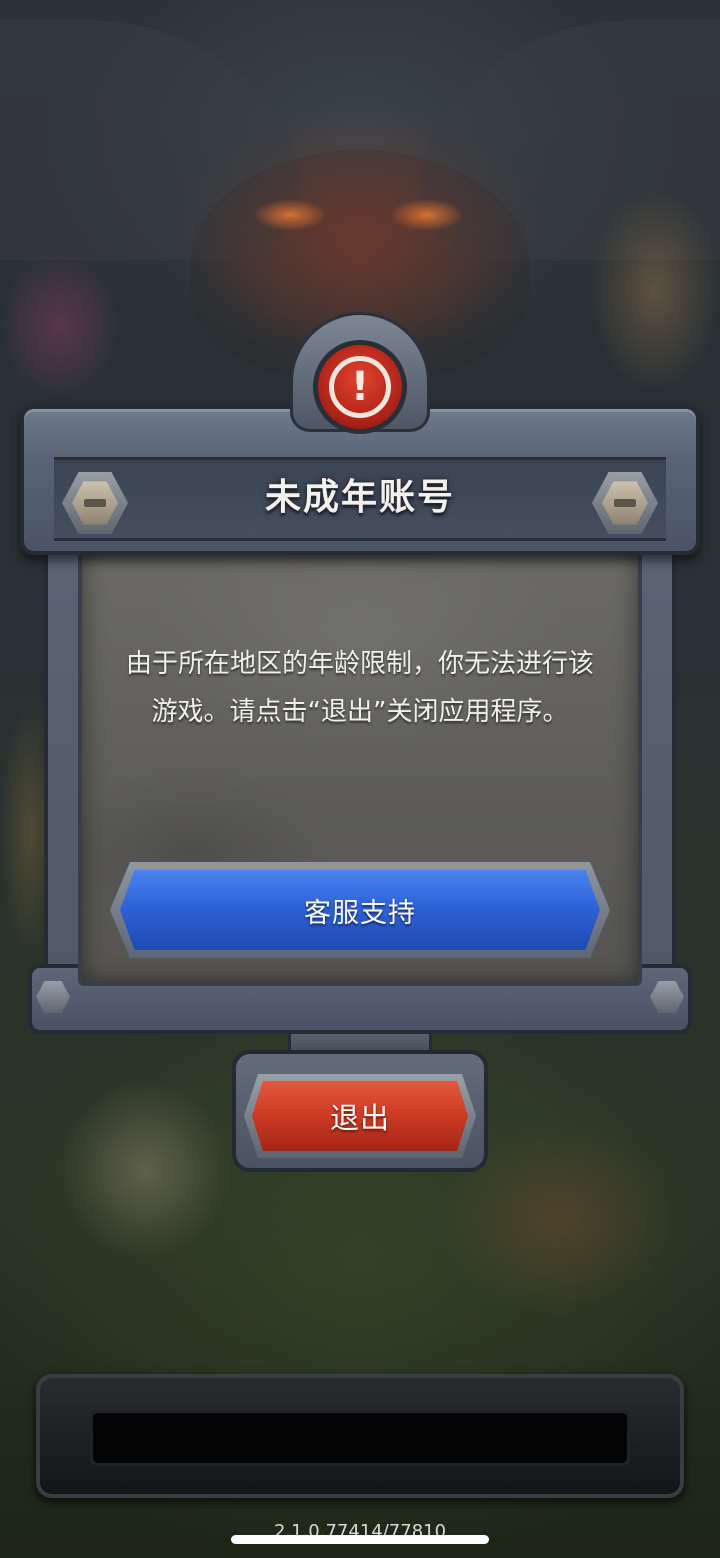  I want to click on exclamation-glyph: !, so click(360, 387).